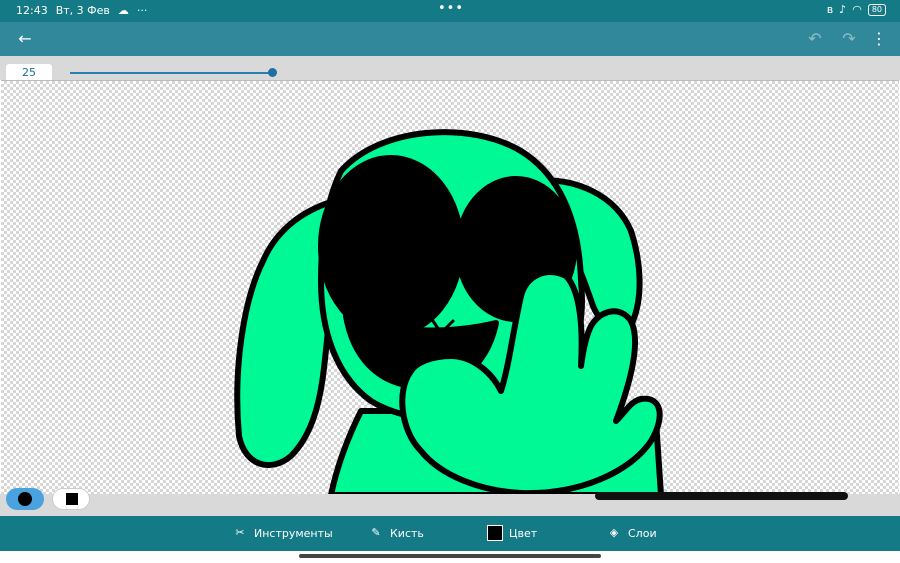 The height and width of the screenshot is (563, 900). Describe the element at coordinates (71, 499) in the screenshot. I see `square-brush-toggle` at that location.